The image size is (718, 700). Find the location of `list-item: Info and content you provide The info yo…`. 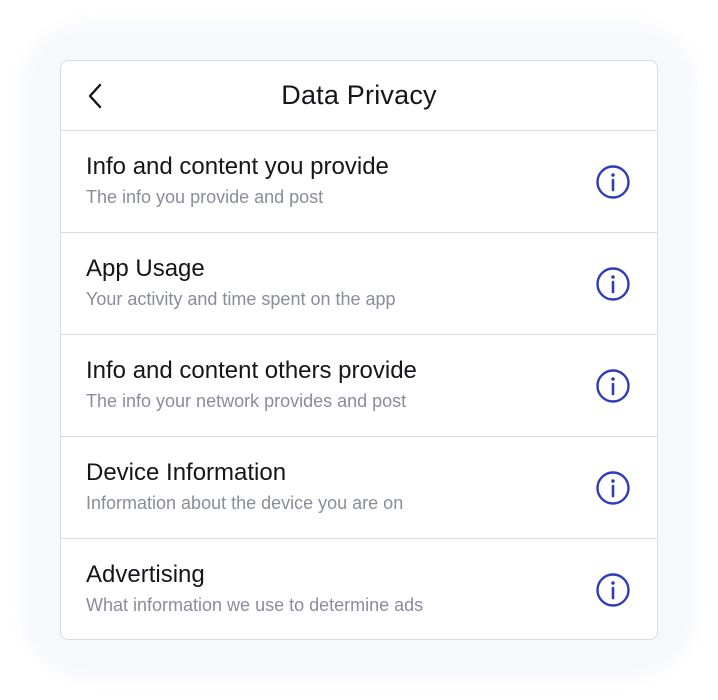

list-item: Info and content you provide The info yo… is located at coordinates (359, 182).